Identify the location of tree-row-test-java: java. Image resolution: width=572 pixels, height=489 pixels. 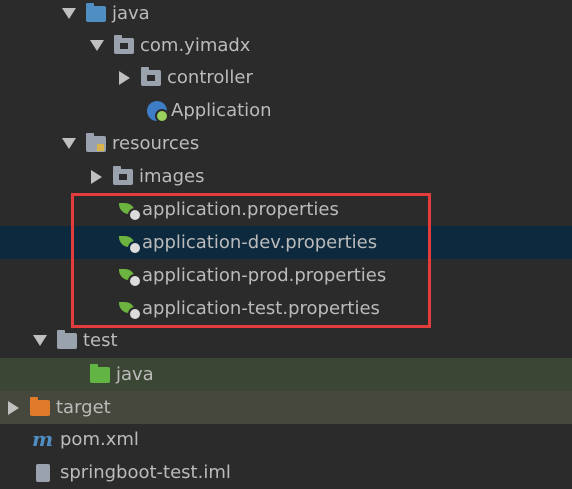
(286, 374).